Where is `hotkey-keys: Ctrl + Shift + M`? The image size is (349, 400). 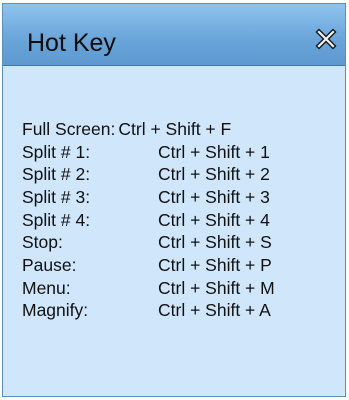
hotkey-keys: Ctrl + Shift + M is located at coordinates (216, 287).